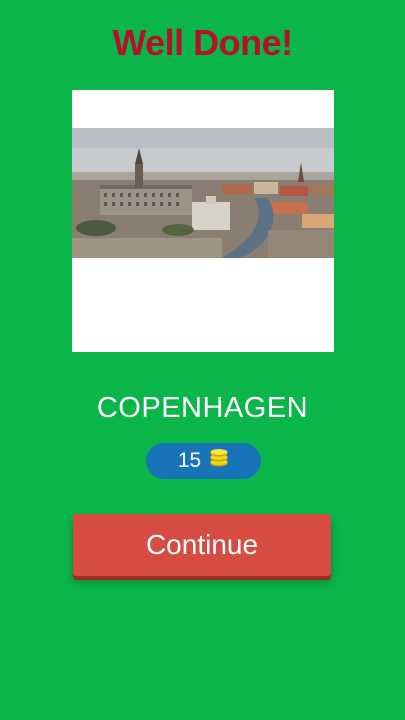  What do you see at coordinates (202, 545) in the screenshot?
I see `continue-button: Continue` at bounding box center [202, 545].